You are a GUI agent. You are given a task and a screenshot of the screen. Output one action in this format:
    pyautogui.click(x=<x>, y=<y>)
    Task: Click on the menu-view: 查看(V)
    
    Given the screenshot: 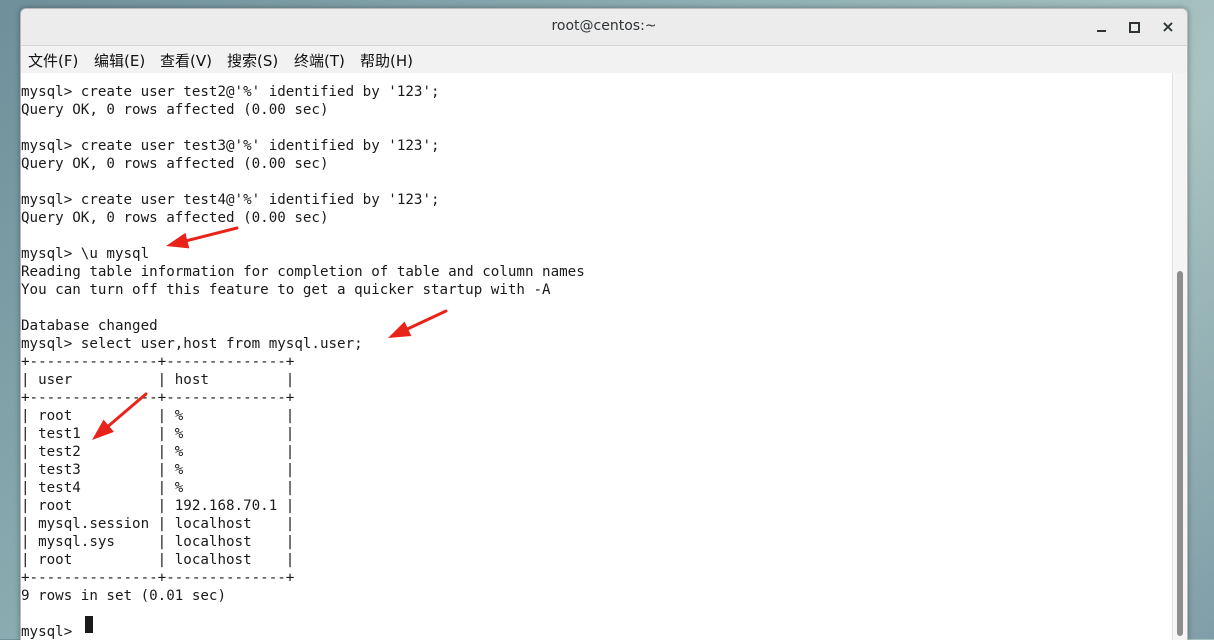 What is the action you would take?
    pyautogui.click(x=186, y=60)
    